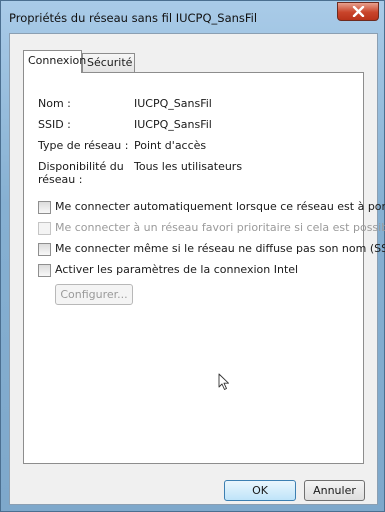  I want to click on tab-connexion: Connexion, so click(54, 61).